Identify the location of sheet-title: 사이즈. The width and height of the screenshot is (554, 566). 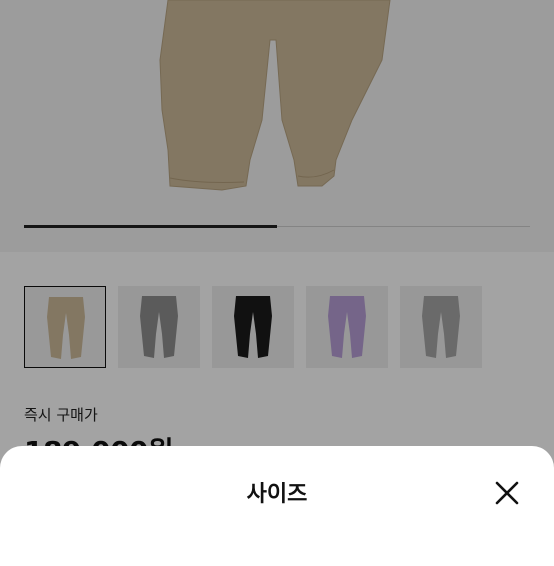
(277, 494).